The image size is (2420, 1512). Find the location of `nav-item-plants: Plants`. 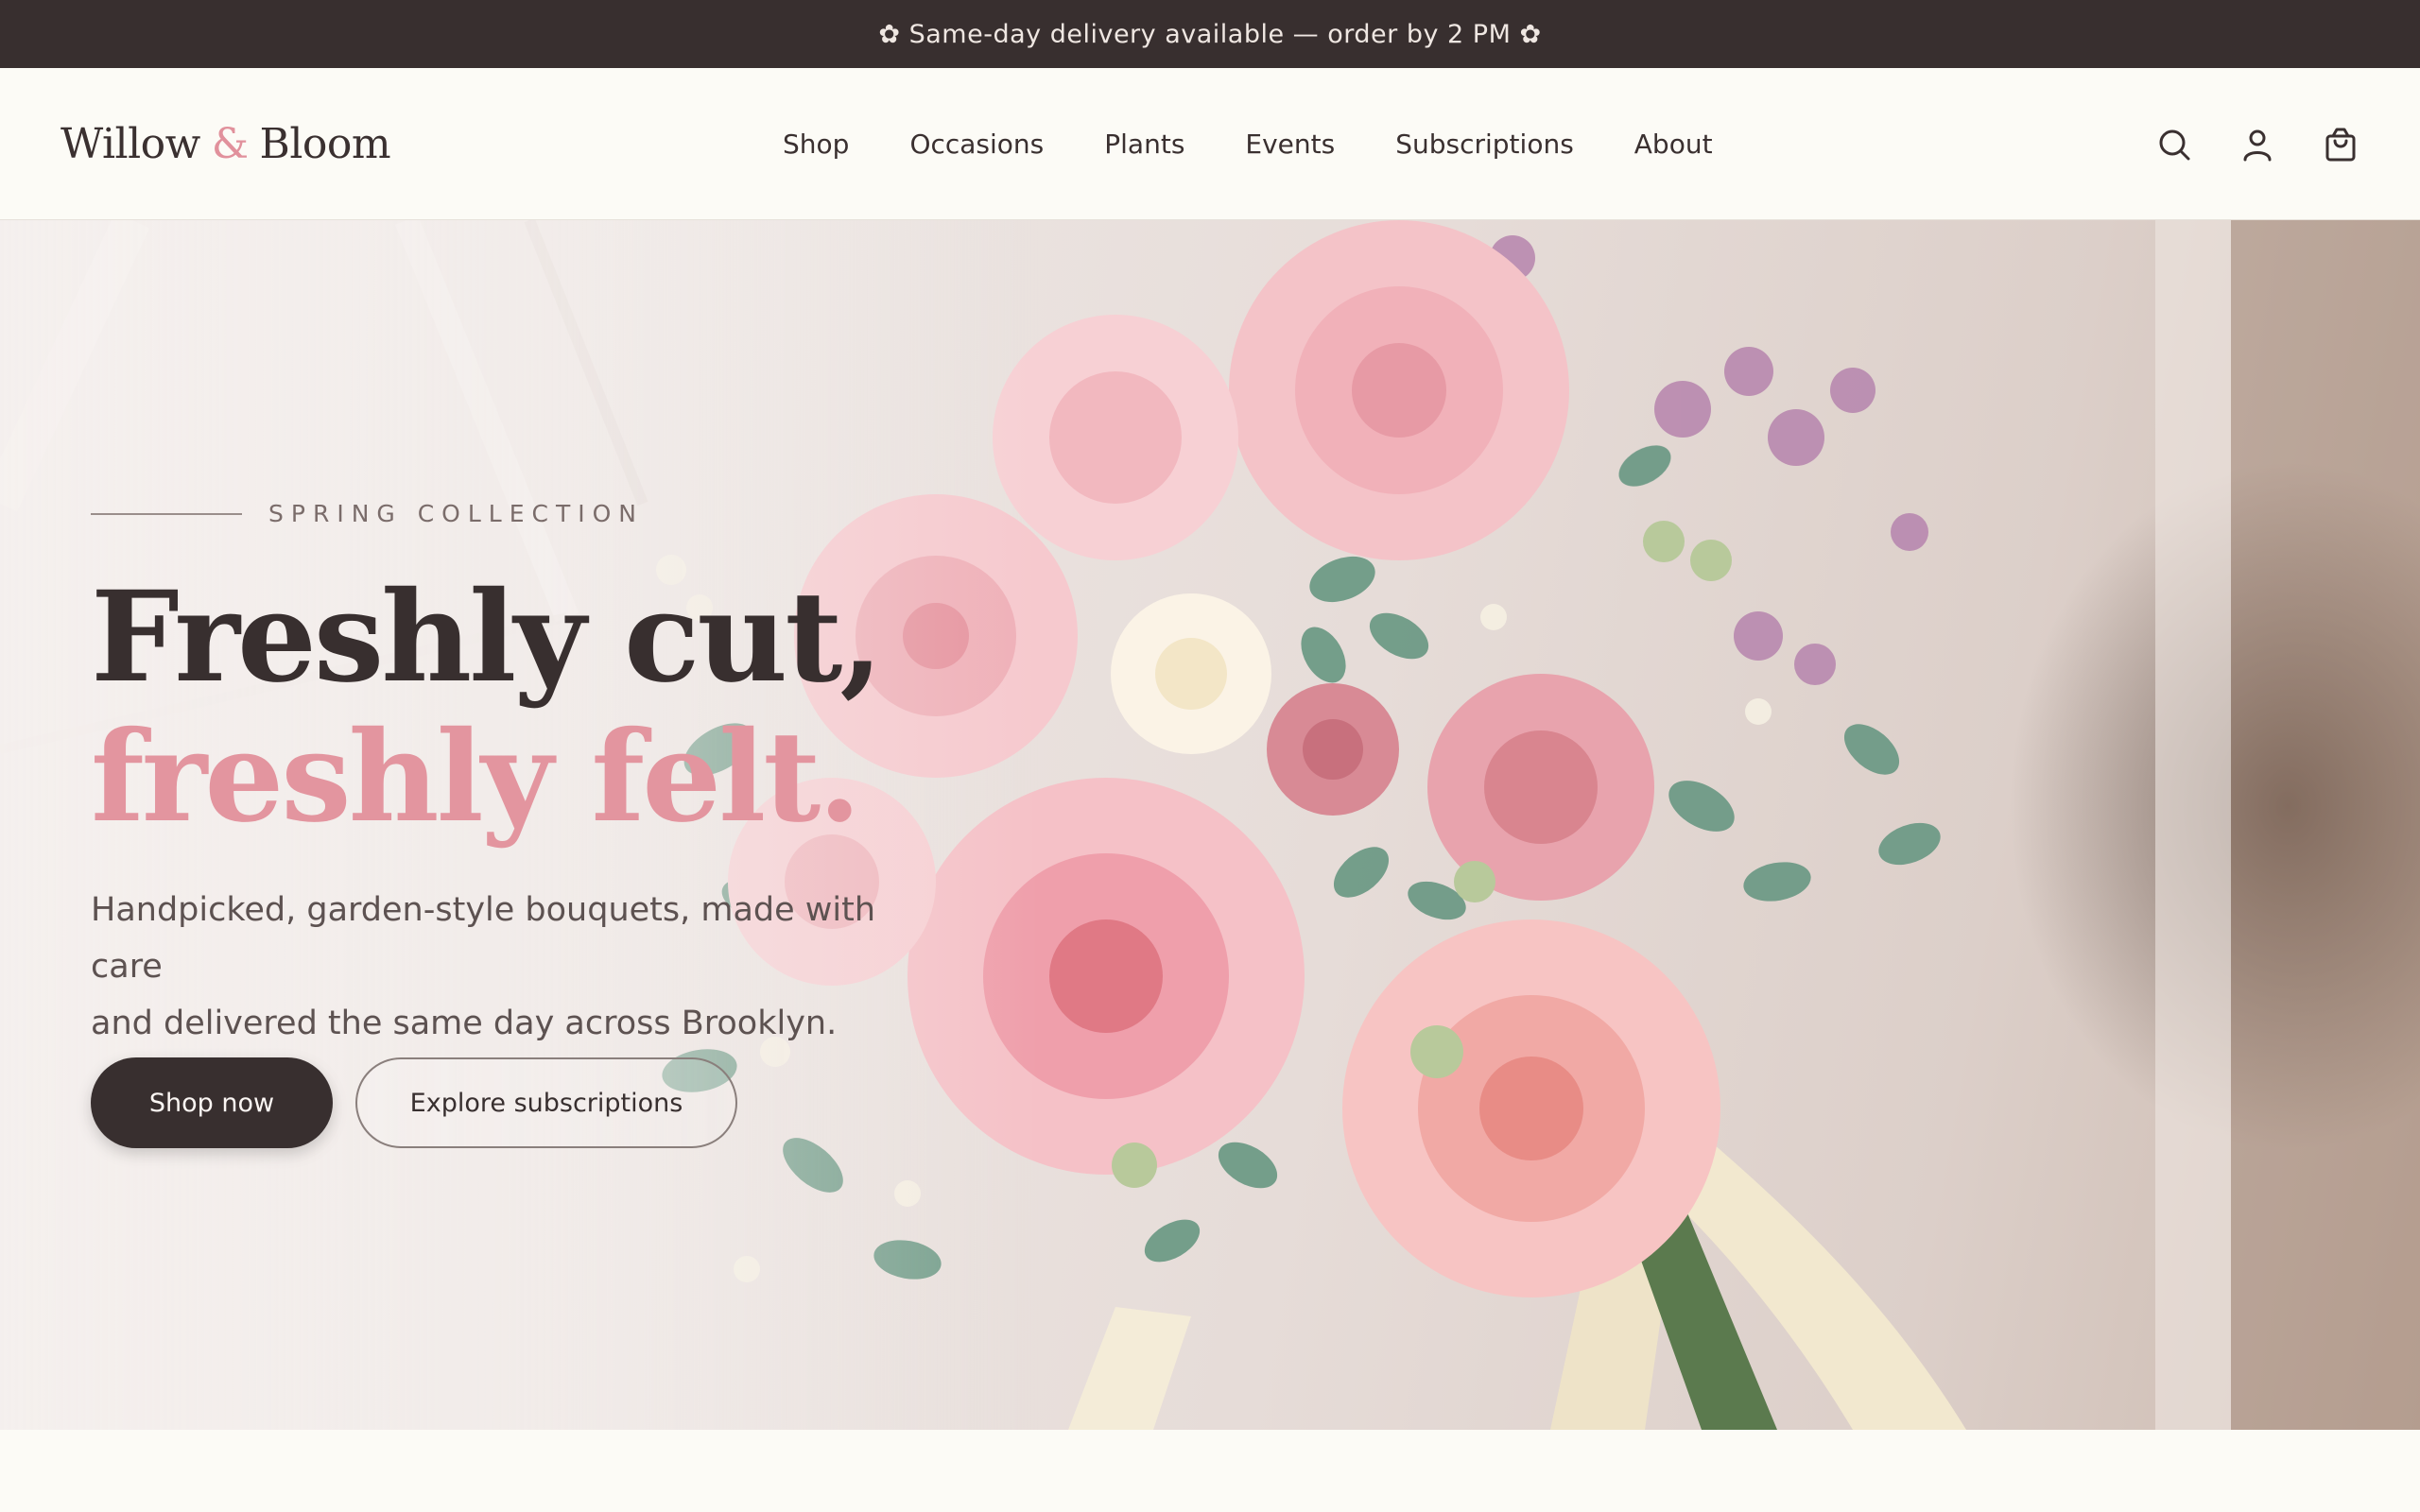

nav-item-plants: Plants is located at coordinates (1144, 144).